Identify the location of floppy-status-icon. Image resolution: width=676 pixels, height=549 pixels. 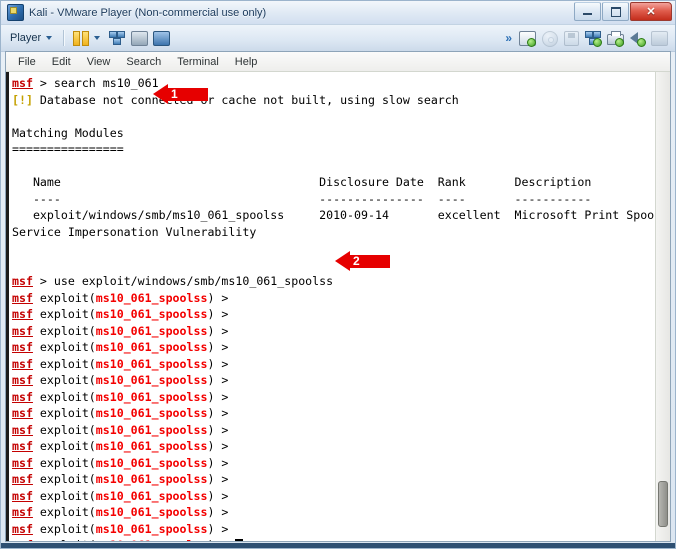
(571, 38).